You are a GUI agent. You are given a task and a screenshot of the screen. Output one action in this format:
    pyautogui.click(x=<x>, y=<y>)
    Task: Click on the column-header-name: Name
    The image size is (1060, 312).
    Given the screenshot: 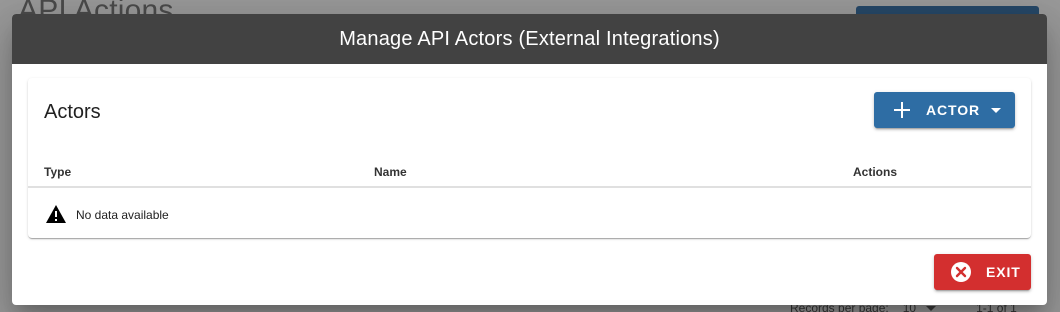 What is the action you would take?
    pyautogui.click(x=390, y=172)
    